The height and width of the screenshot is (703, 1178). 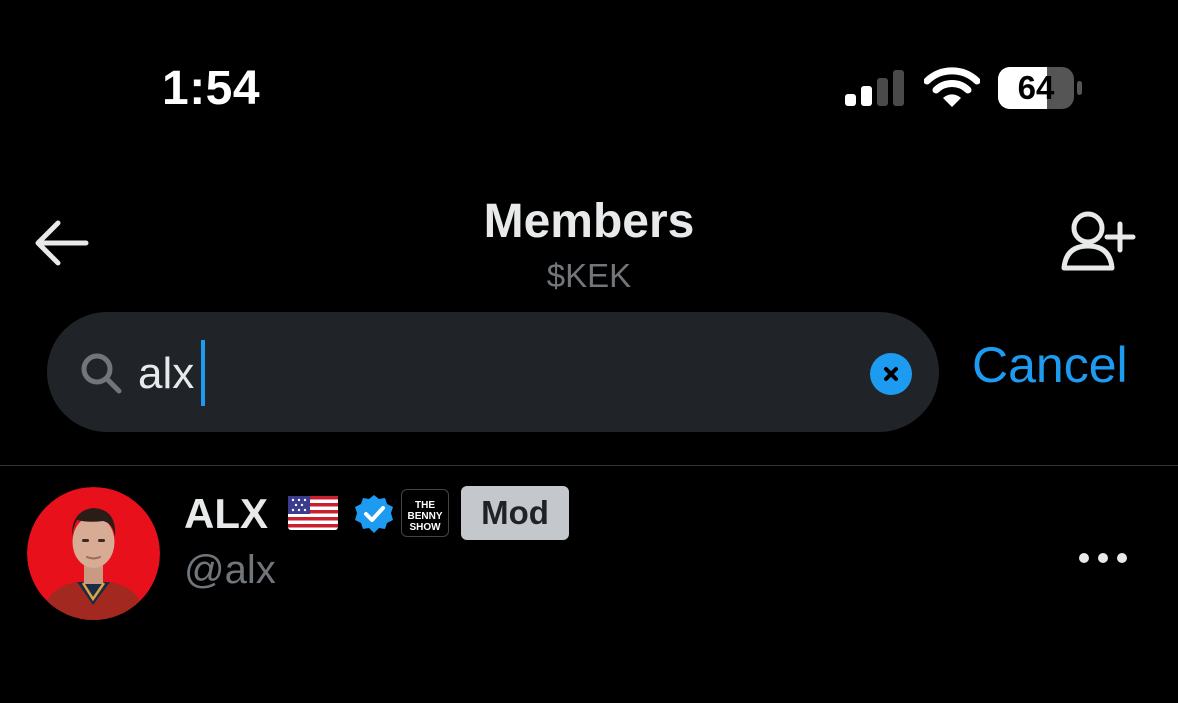 I want to click on member-handle: @alx, so click(x=230, y=570).